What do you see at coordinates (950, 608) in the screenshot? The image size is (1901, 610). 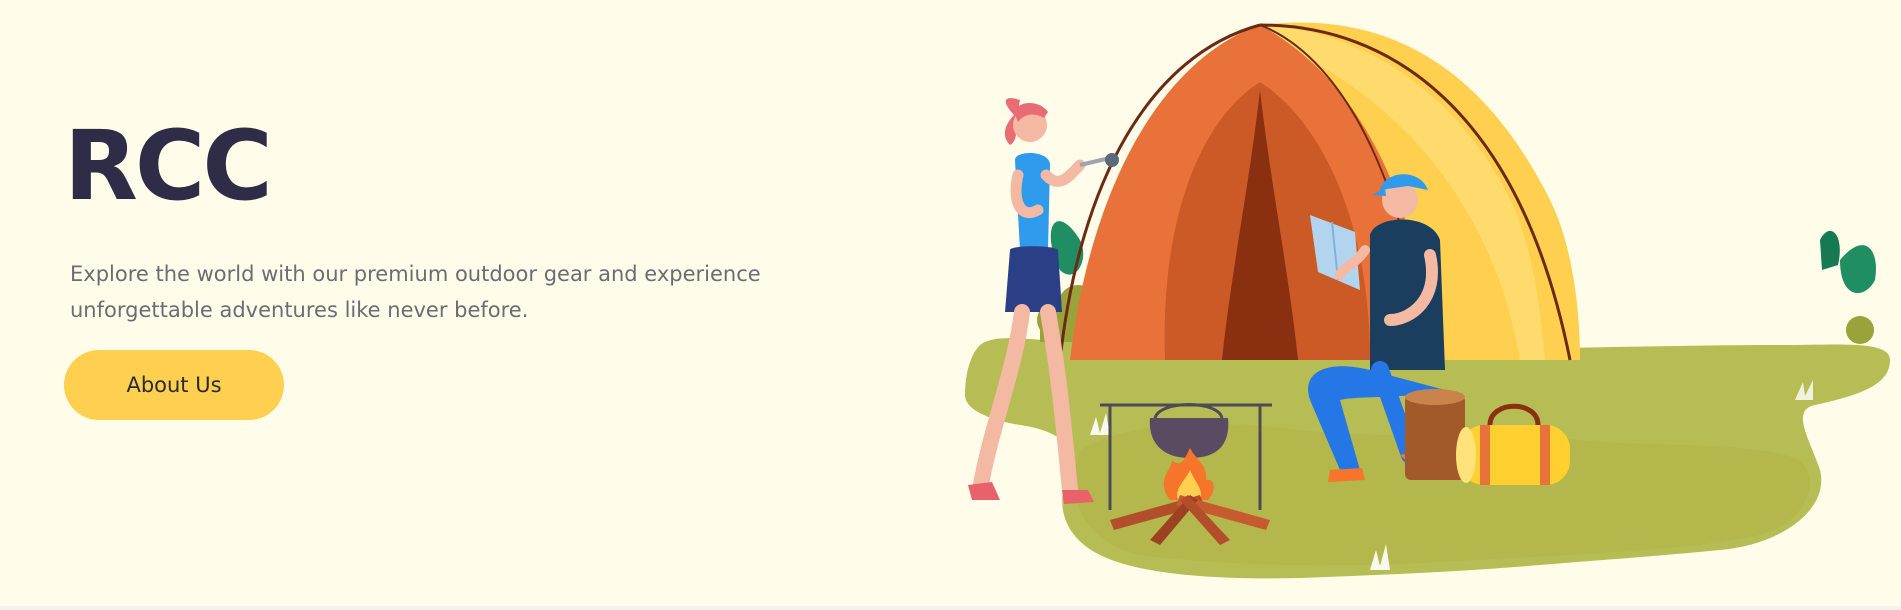 I see `section-divider` at bounding box center [950, 608].